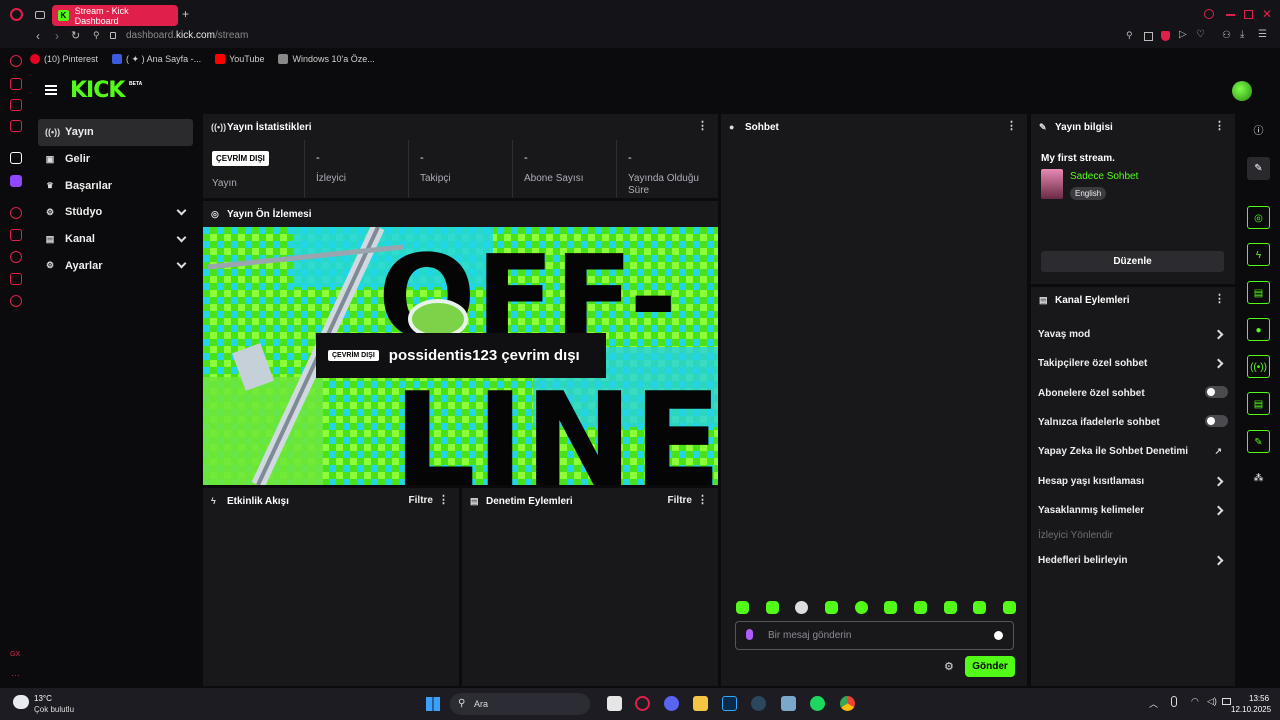  Describe the element at coordinates (874, 635) in the screenshot. I see `chat-message-input: Bir mesaj gönderin` at that location.